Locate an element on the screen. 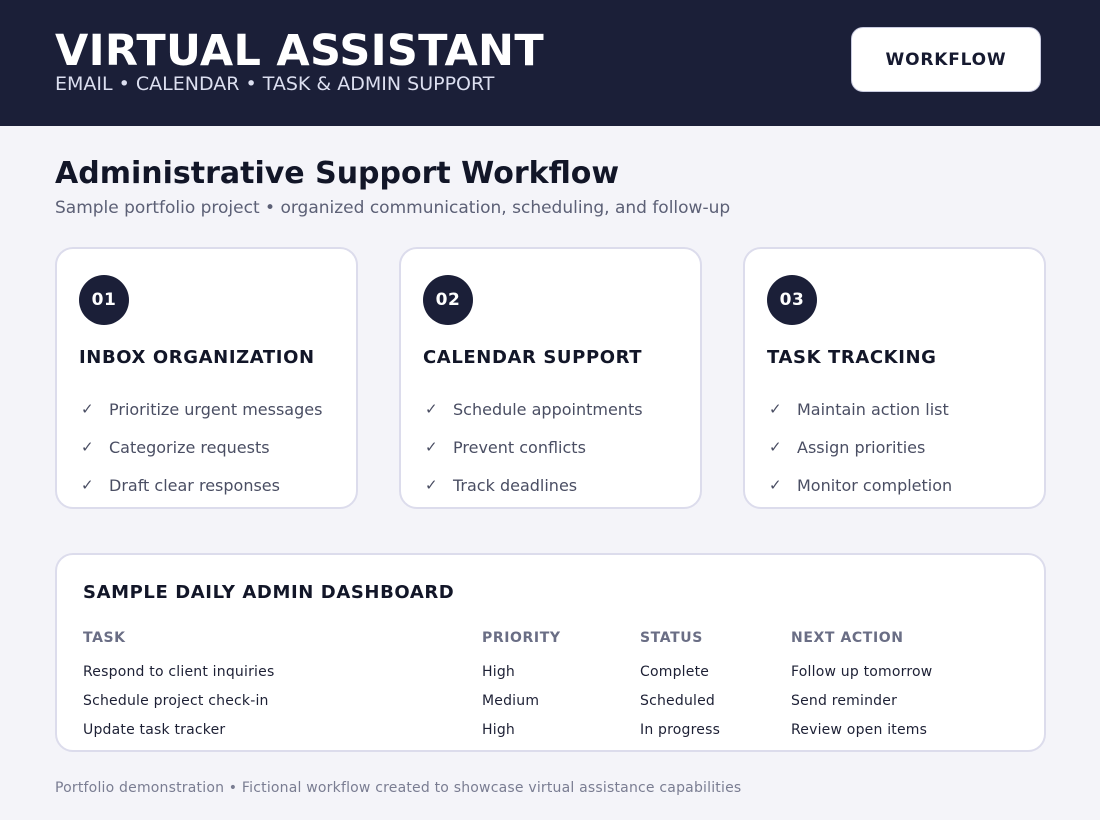  checklist-item-label: Maintain action list is located at coordinates (873, 409).